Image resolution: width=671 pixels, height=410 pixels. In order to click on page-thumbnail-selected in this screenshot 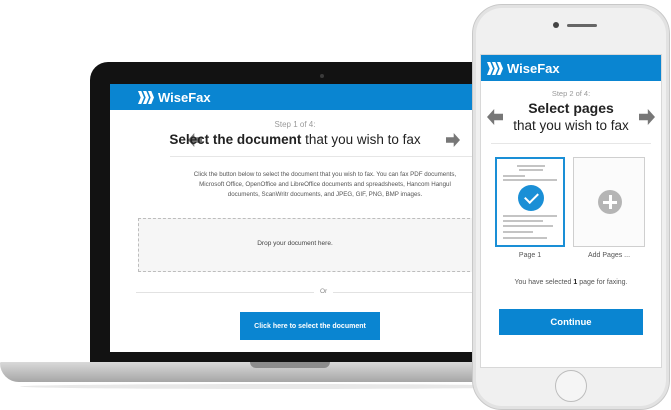, I will do `click(530, 202)`.